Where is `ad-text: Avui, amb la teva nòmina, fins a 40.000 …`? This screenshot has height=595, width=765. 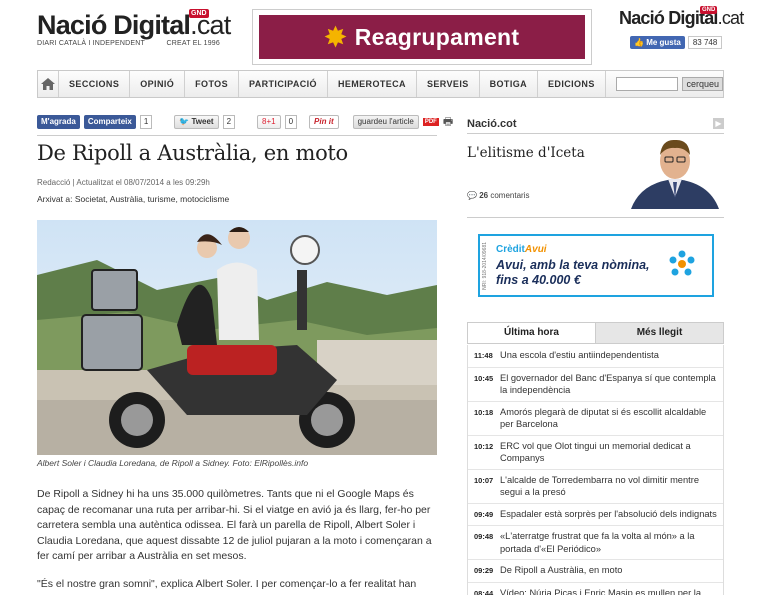 ad-text: Avui, amb la teva nòmina, fins a 40.000 … is located at coordinates (573, 272).